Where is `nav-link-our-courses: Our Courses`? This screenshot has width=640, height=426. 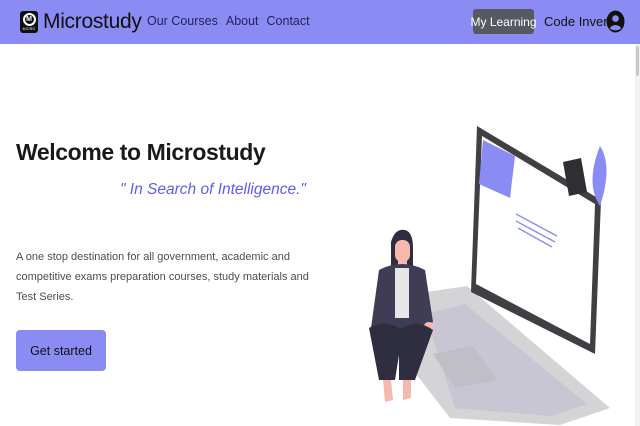
nav-link-our-courses: Our Courses is located at coordinates (182, 21).